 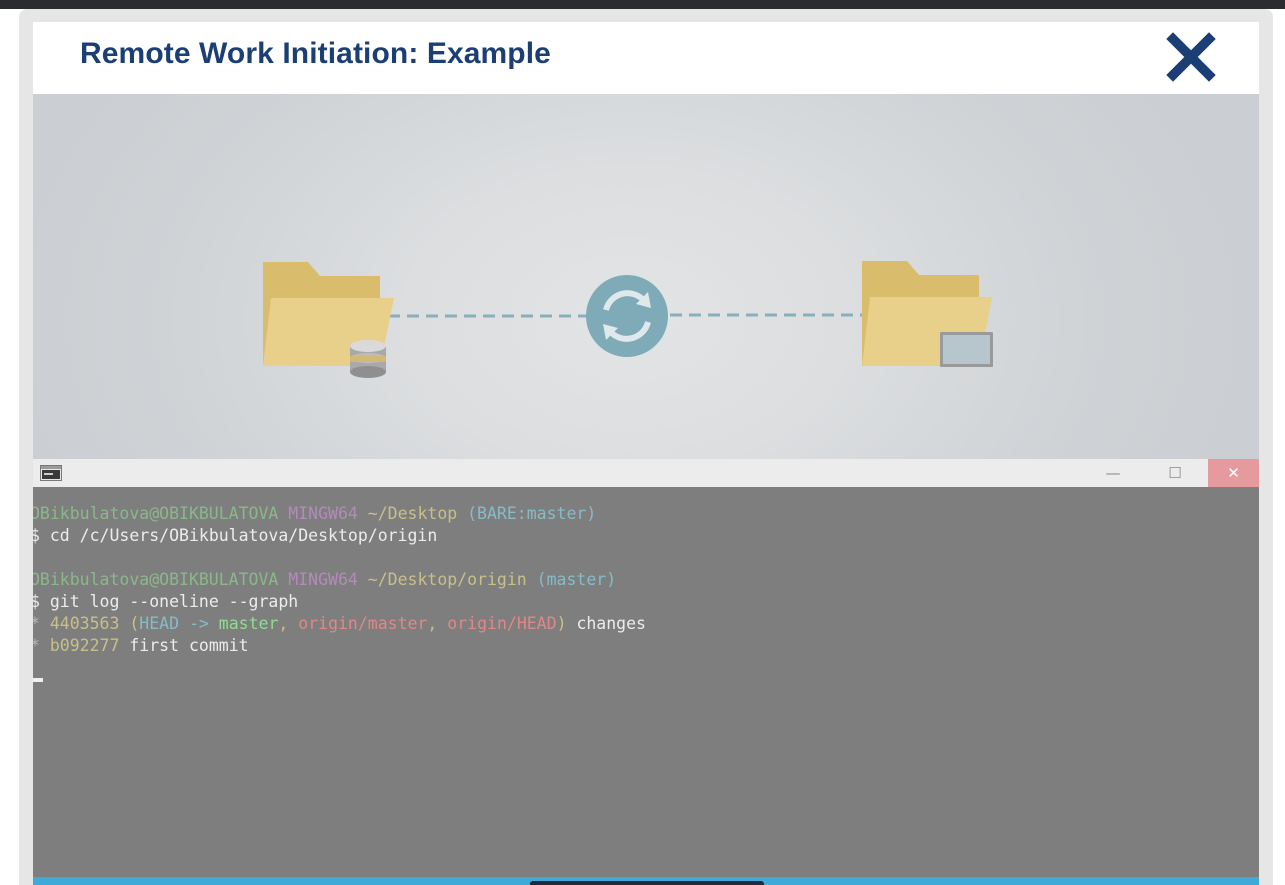 I want to click on close-icon, so click(x=1191, y=57).